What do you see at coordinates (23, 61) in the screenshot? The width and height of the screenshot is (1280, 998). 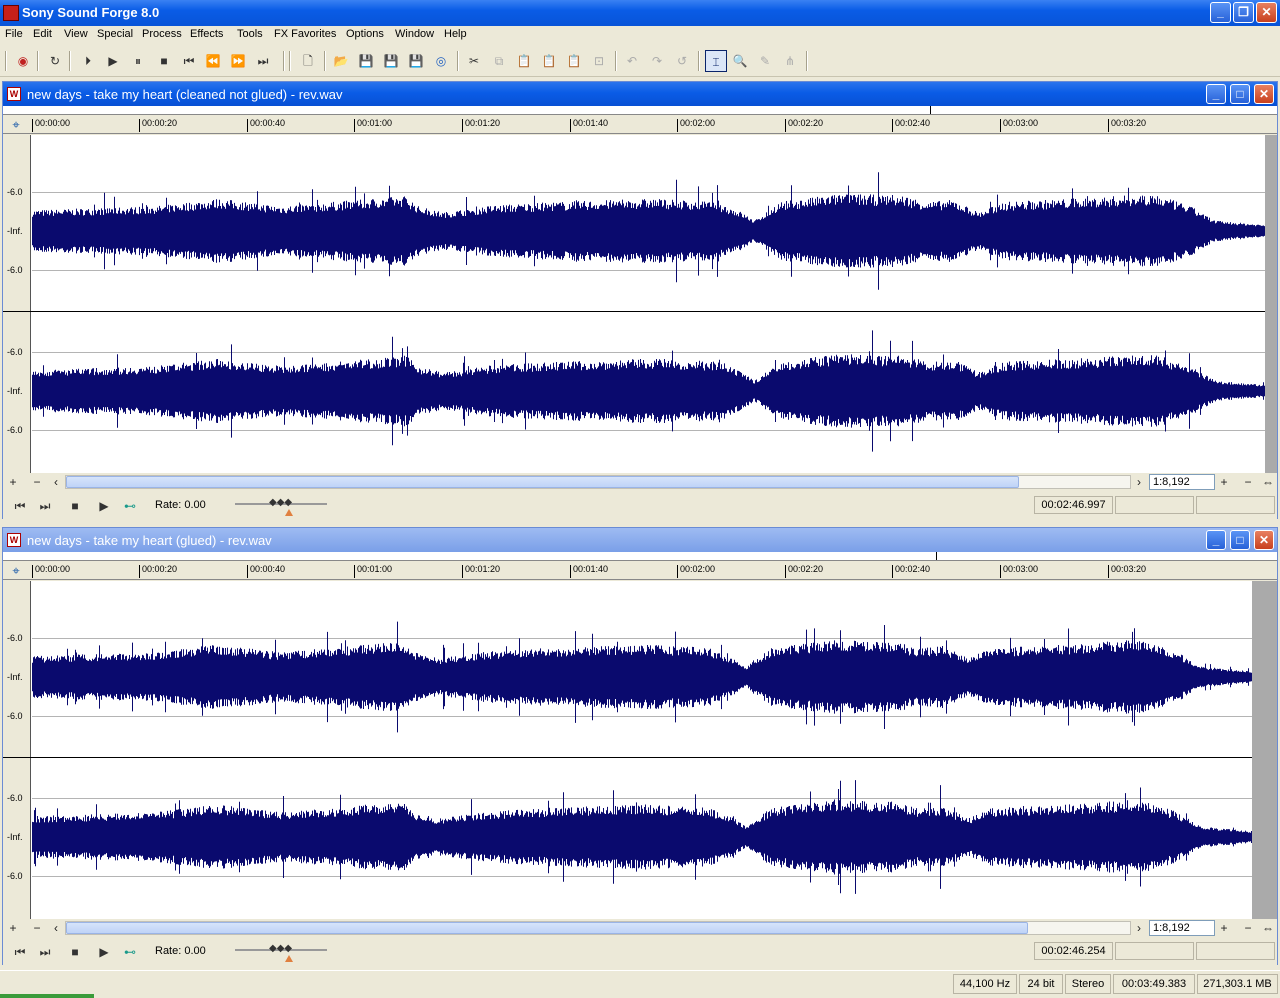 I see `record-icon: ◉` at bounding box center [23, 61].